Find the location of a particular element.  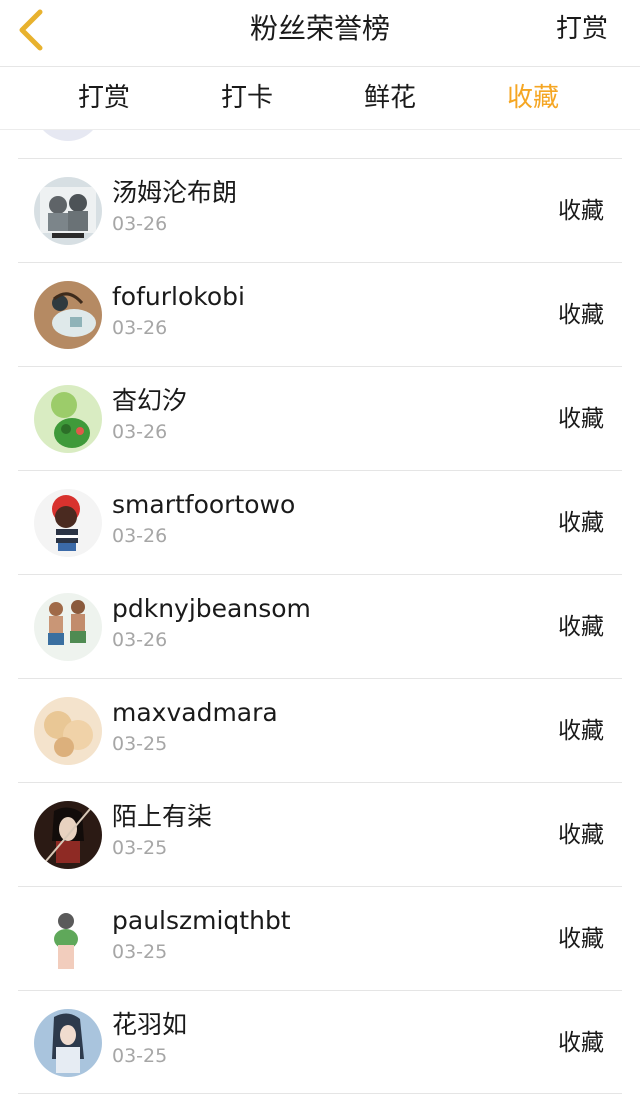

back-button is located at coordinates (32, 30).